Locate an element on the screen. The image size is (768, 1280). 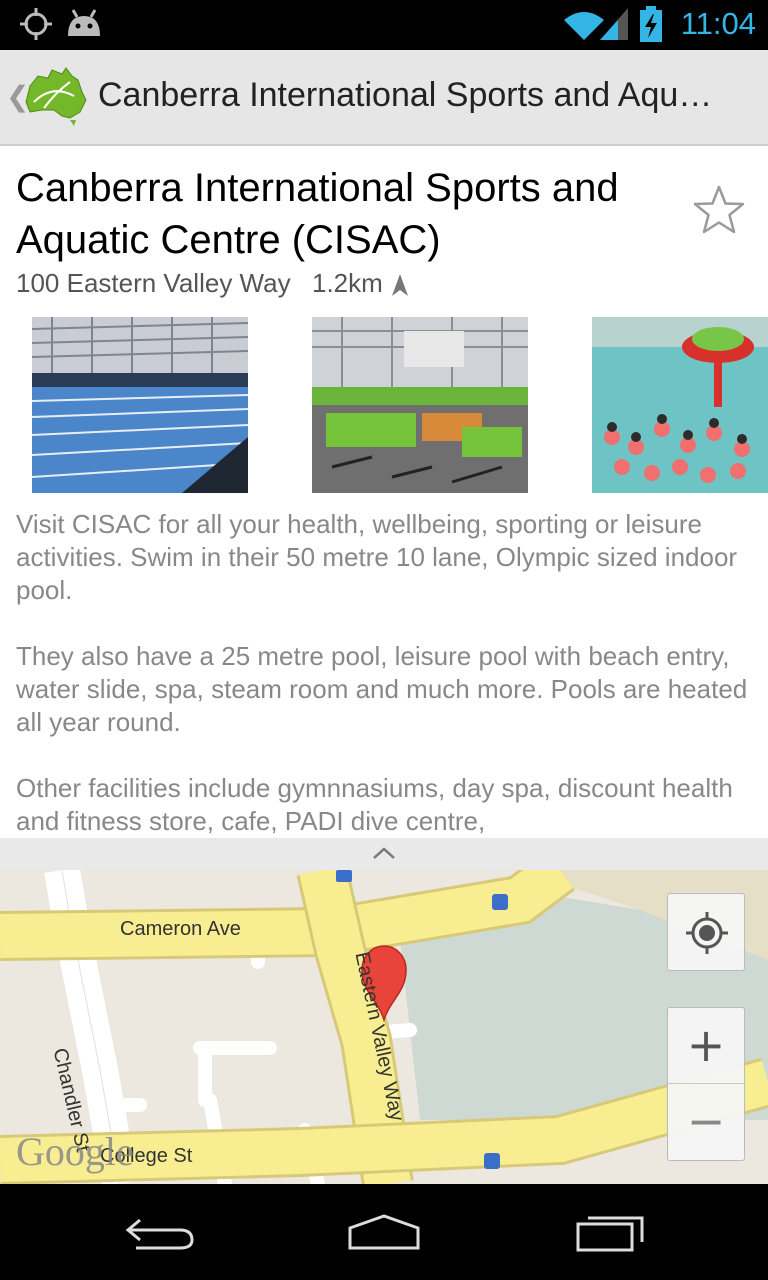
back-icon is located at coordinates (160, 1232).